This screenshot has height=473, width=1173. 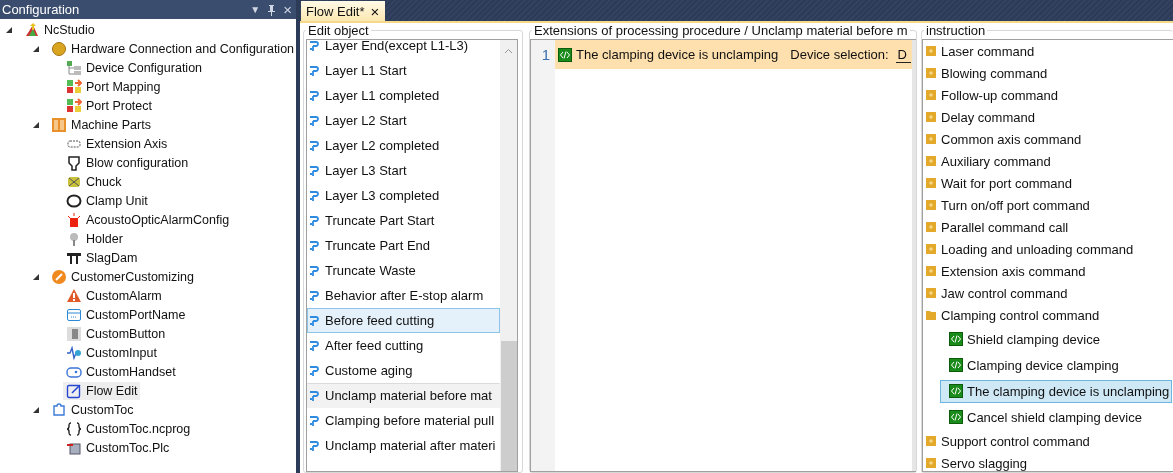 What do you see at coordinates (545, 55) in the screenshot?
I see `line-number: 1` at bounding box center [545, 55].